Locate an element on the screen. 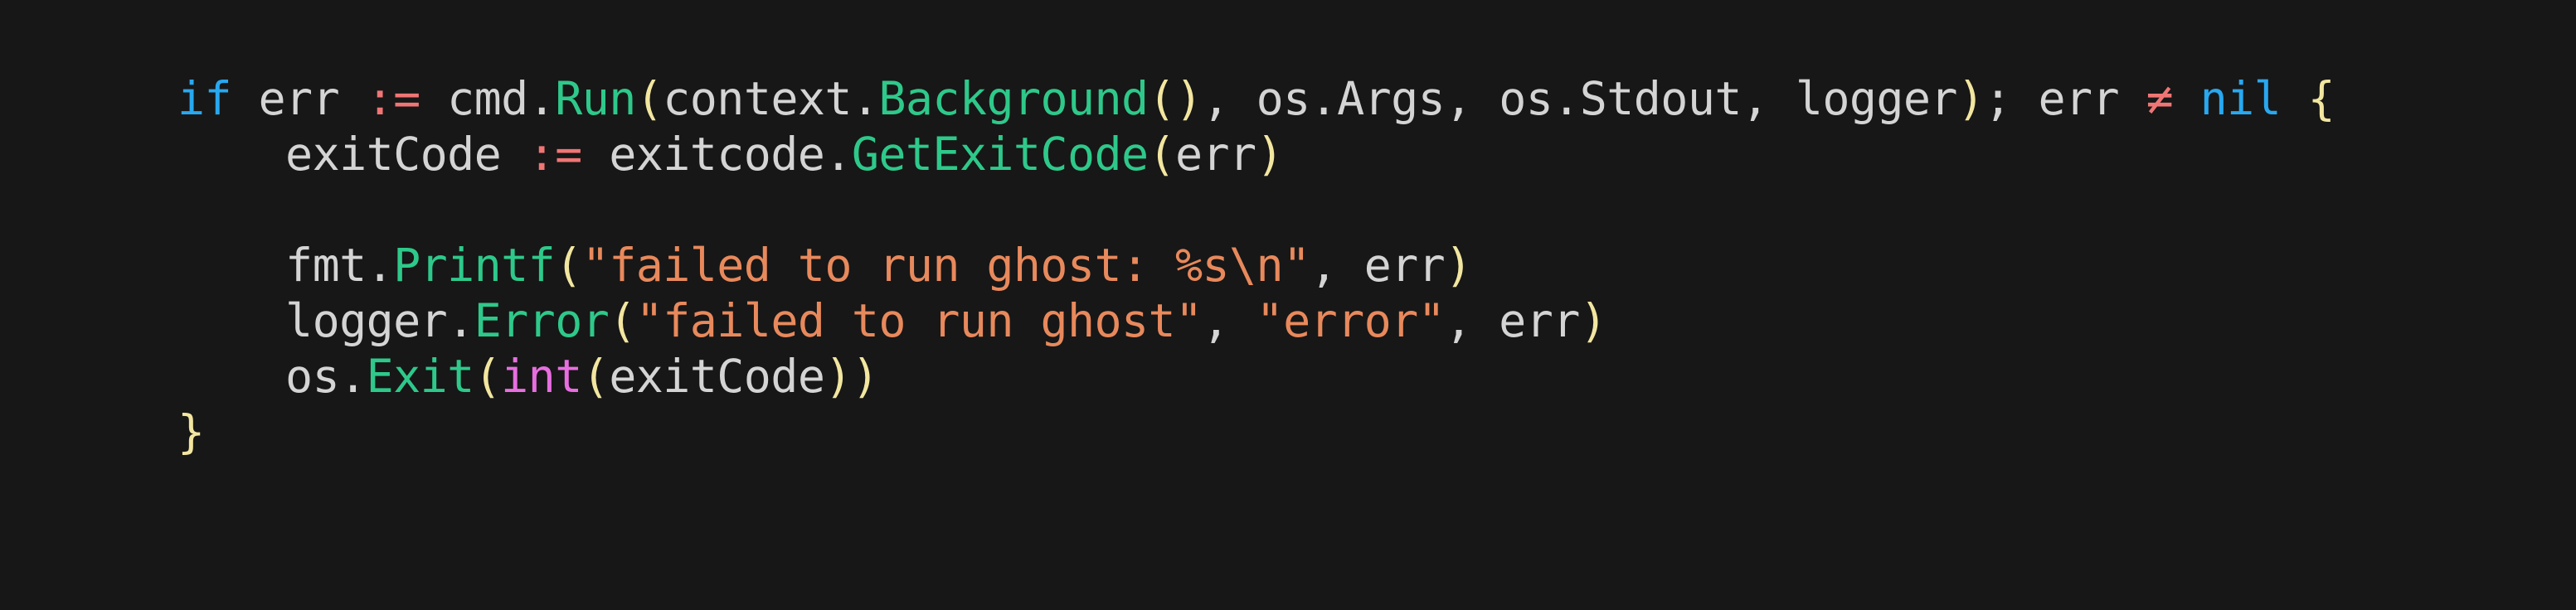  code-token-func: Printf is located at coordinates (474, 265).